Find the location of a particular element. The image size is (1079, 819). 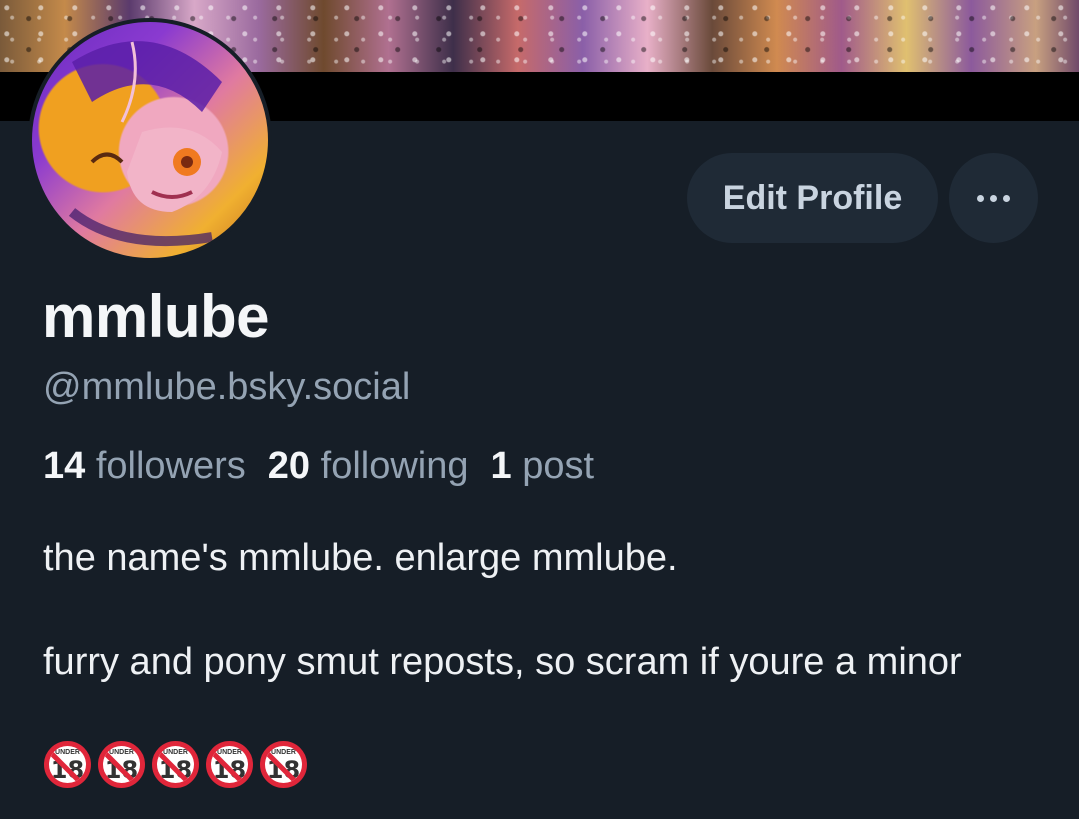

profile-stats: 14 followers 20 following 1 post is located at coordinates (318, 466).